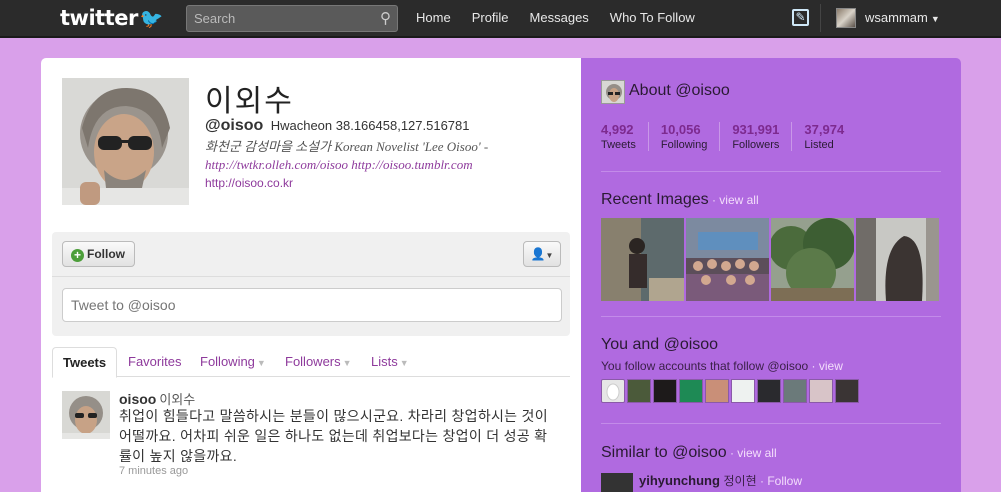  What do you see at coordinates (679, 90) in the screenshot?
I see `about-title: About @oisoo` at bounding box center [679, 90].